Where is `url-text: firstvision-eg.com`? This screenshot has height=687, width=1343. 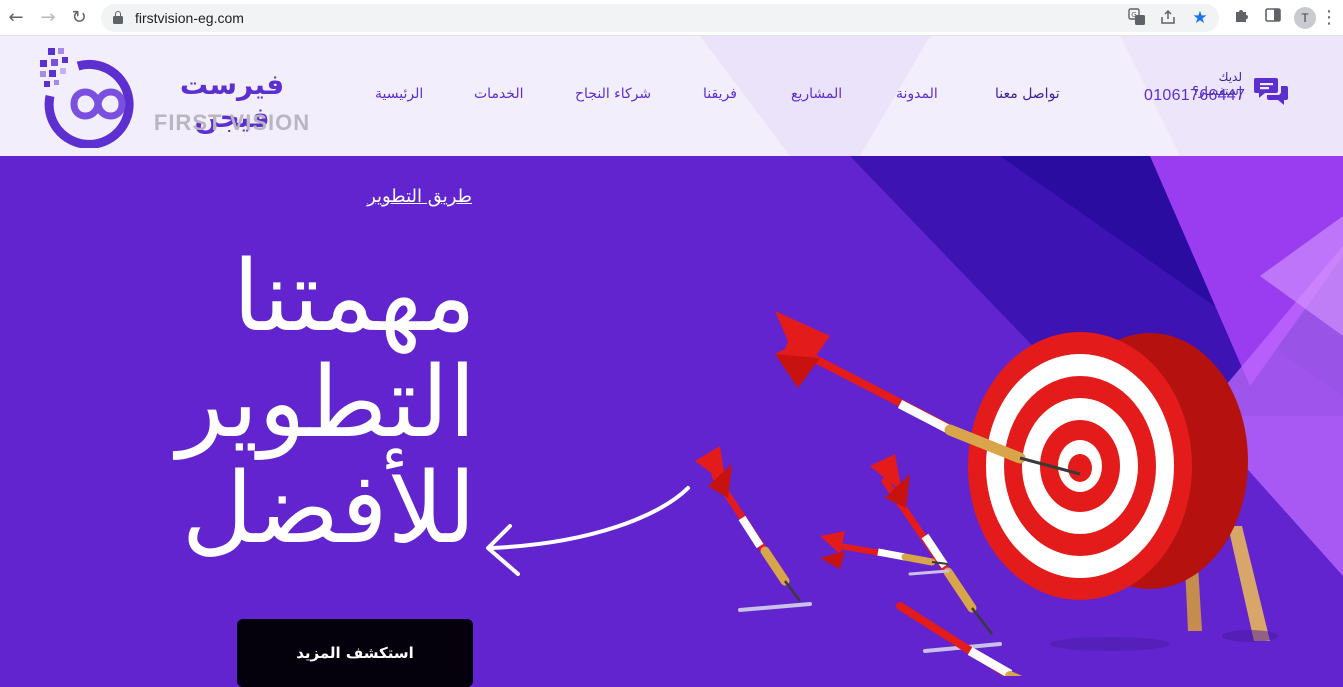
url-text: firstvision-eg.com is located at coordinates (189, 18).